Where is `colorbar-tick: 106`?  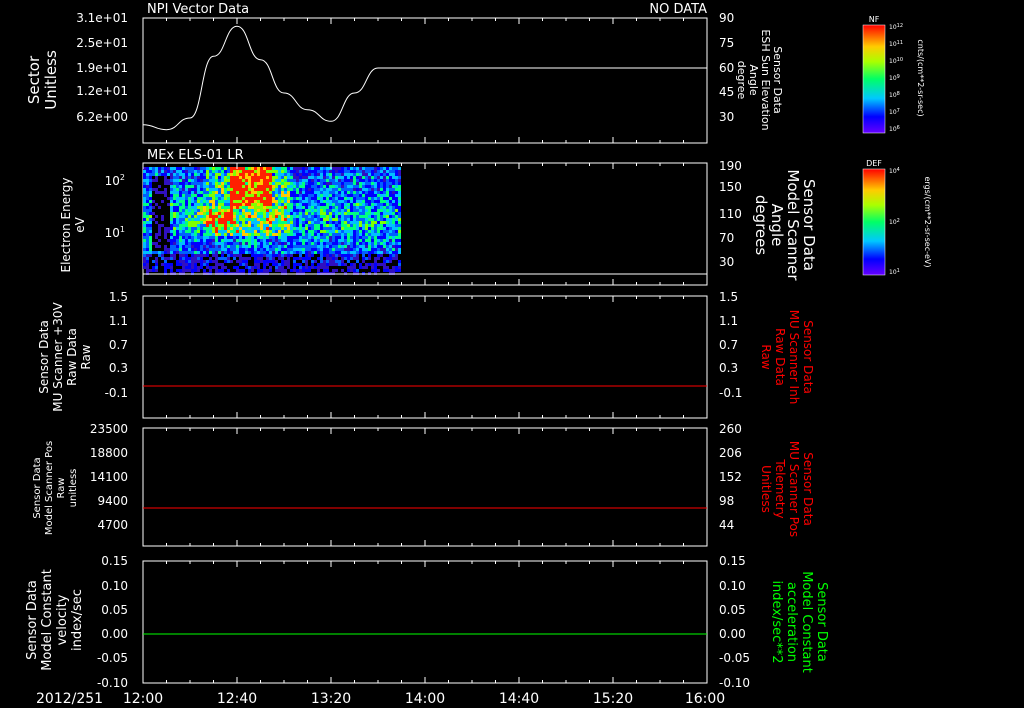
colorbar-tick: 106 is located at coordinates (894, 129).